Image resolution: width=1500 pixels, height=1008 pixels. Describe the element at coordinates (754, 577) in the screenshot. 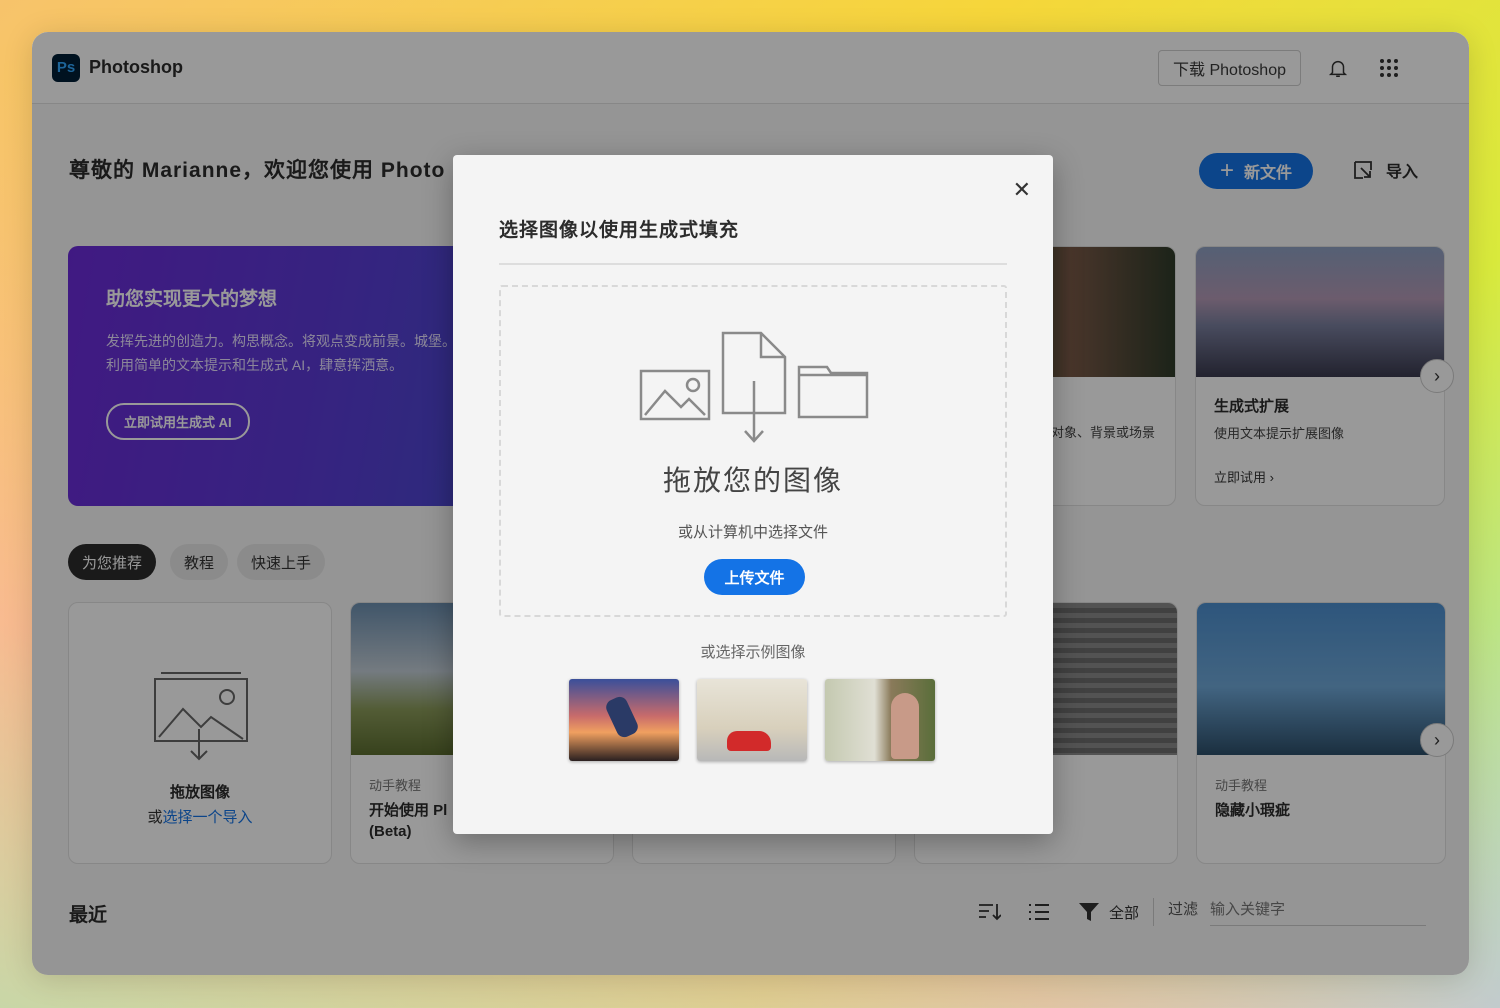

I see `upload-file-button: 上传文件` at that location.